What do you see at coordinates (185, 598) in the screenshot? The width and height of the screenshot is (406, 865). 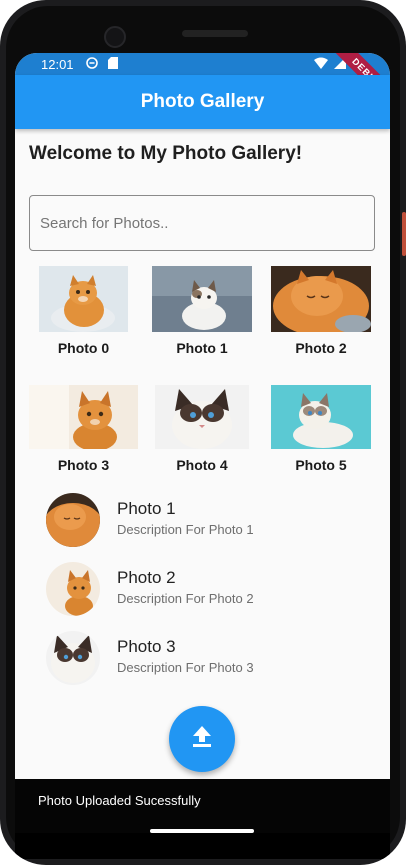 I see `list-item-description: Description For Photo 2` at bounding box center [185, 598].